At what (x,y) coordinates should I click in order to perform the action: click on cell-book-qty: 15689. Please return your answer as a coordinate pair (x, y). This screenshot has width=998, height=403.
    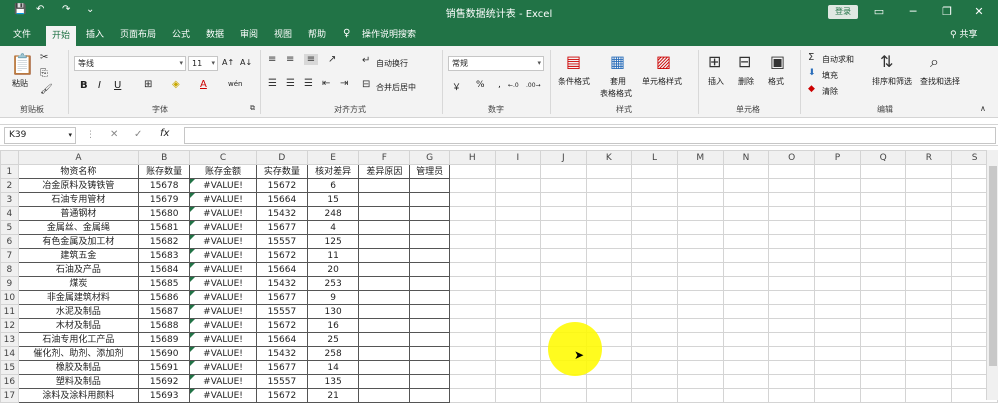
    Looking at the image, I should click on (164, 339).